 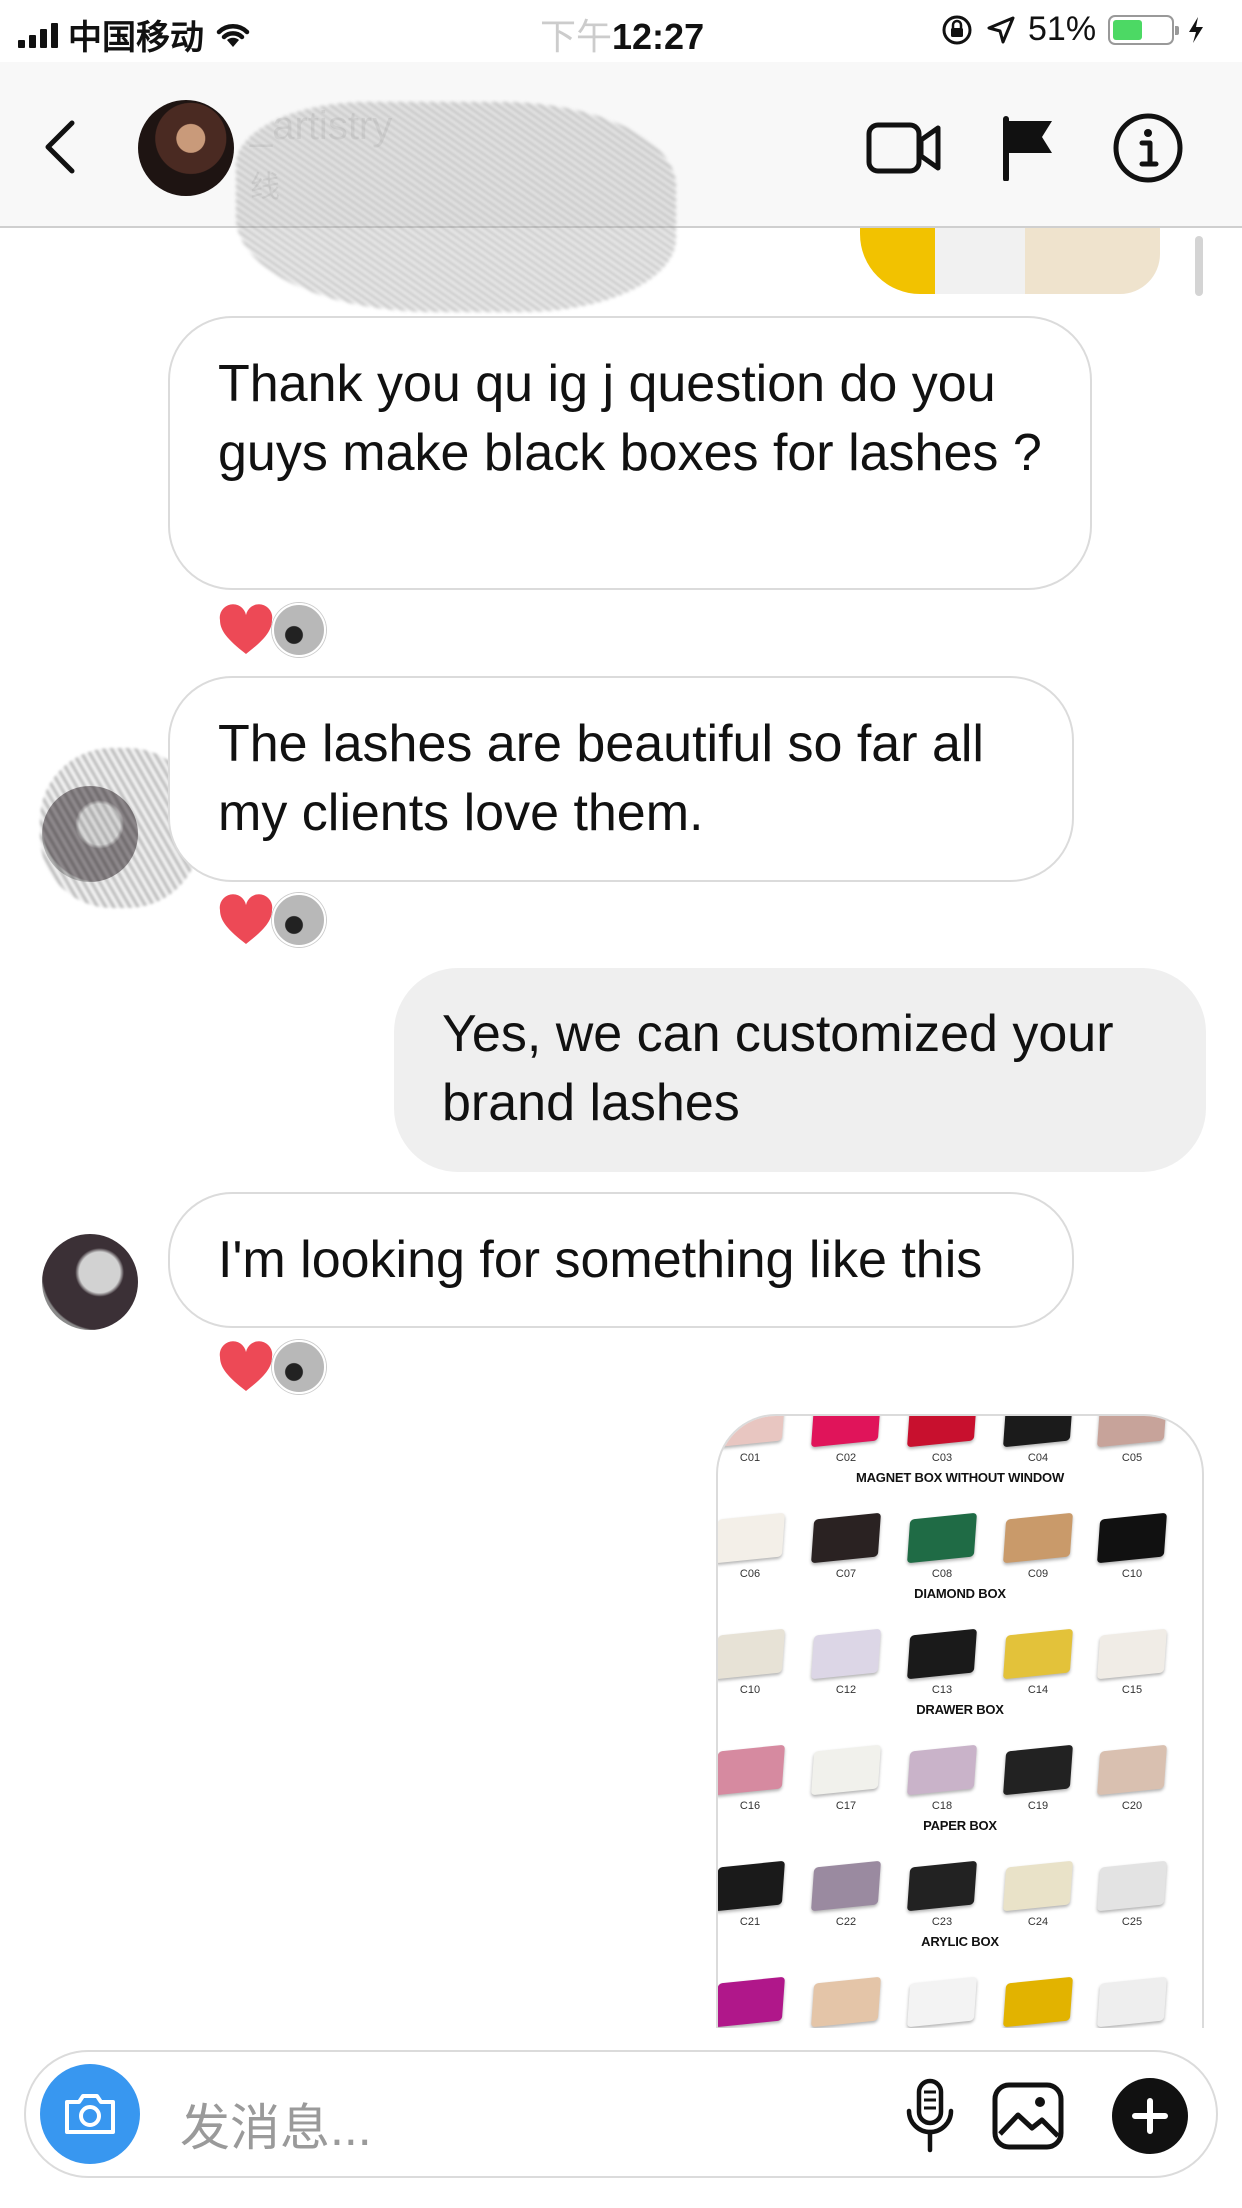 What do you see at coordinates (186, 148) in the screenshot?
I see `contact-avatar` at bounding box center [186, 148].